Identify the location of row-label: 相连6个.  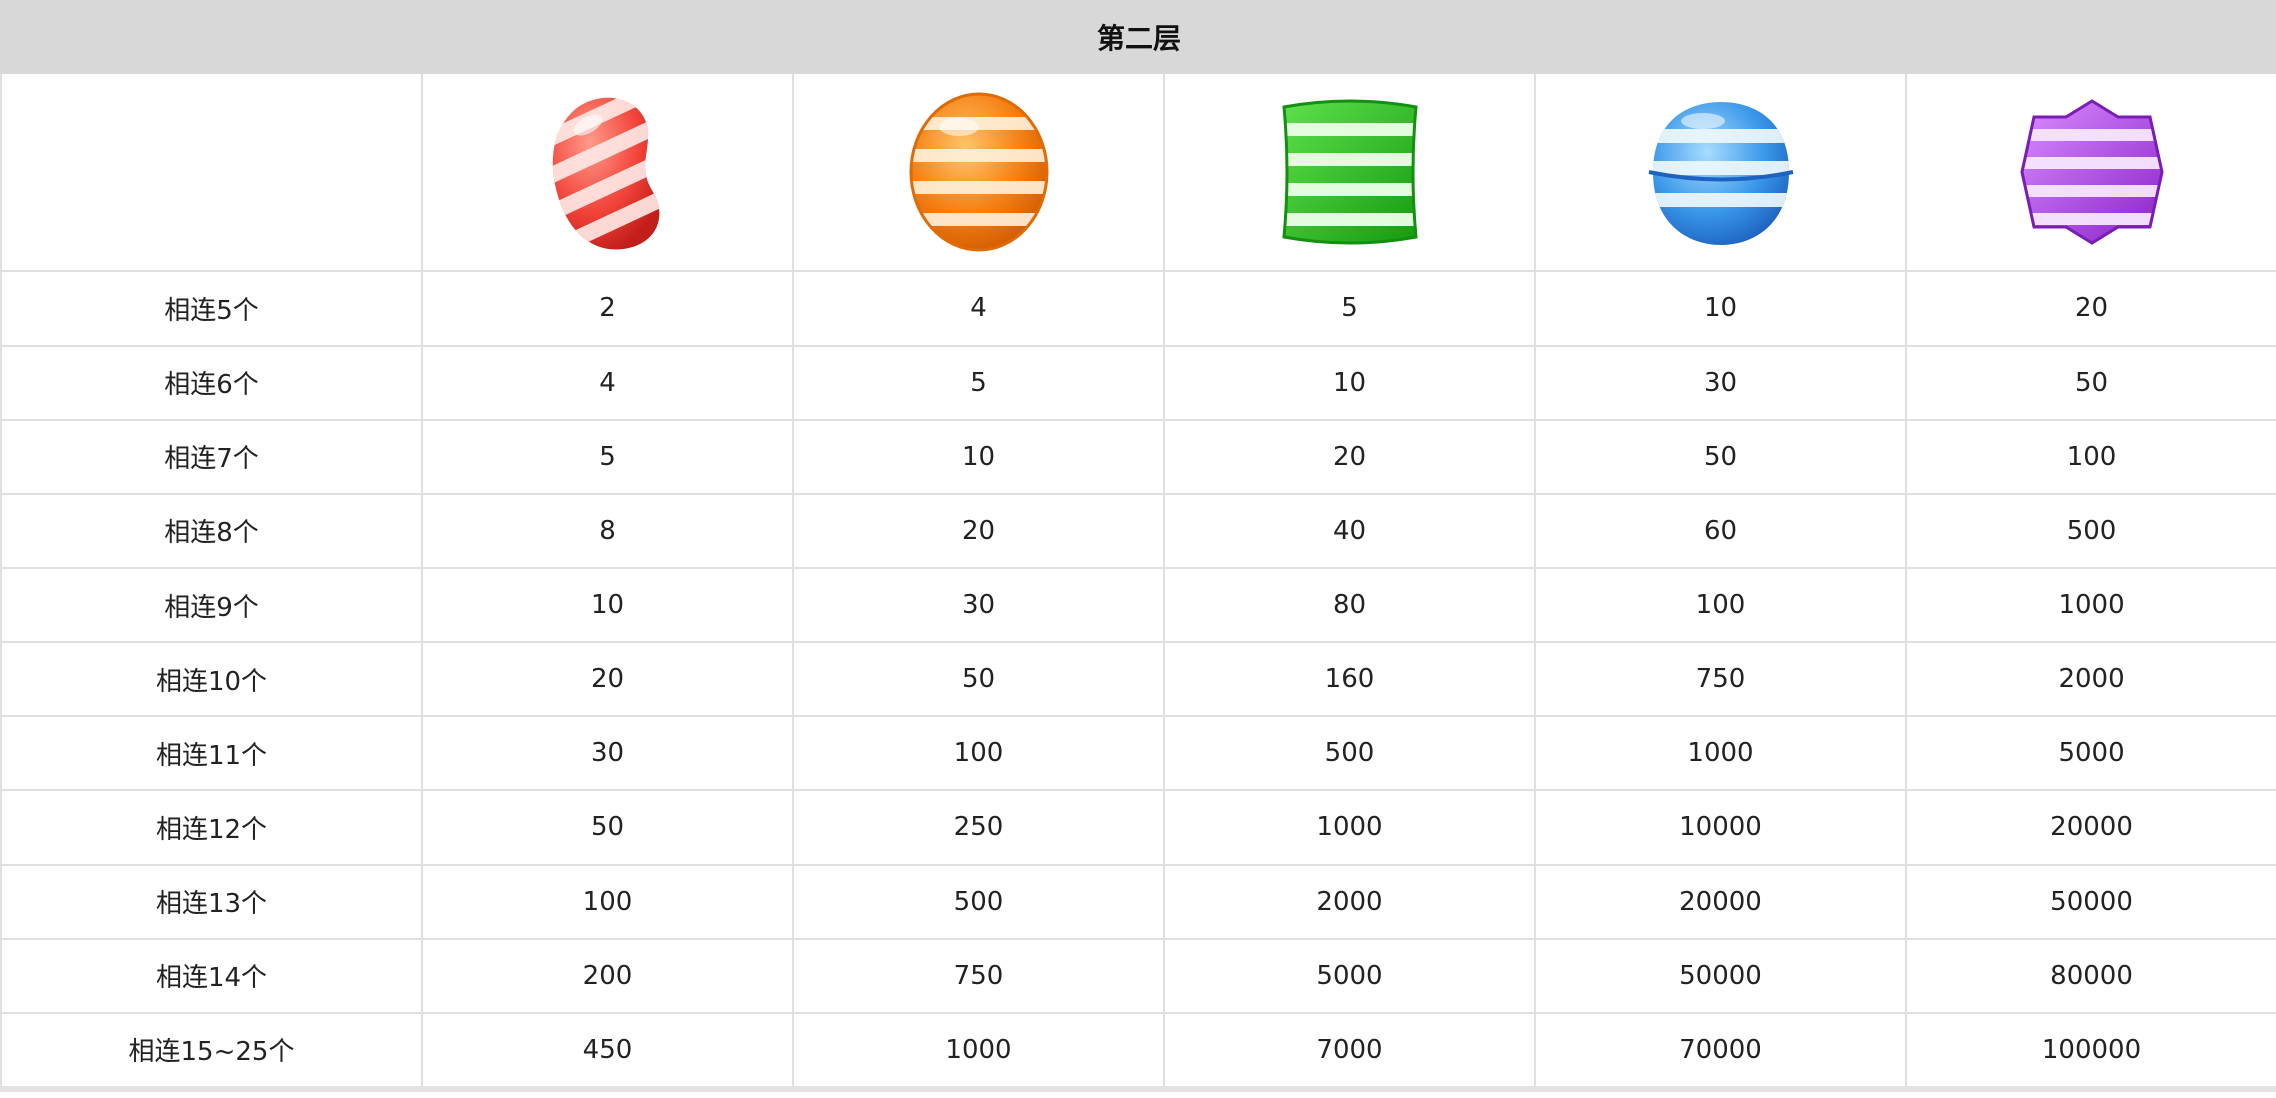
(211, 382).